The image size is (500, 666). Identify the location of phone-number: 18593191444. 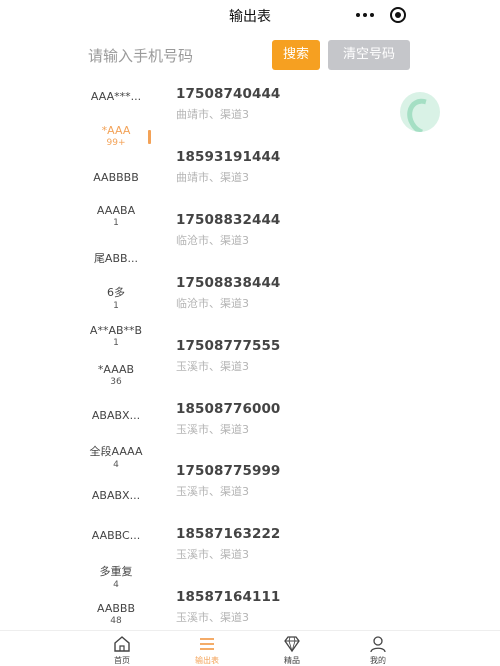
(228, 157).